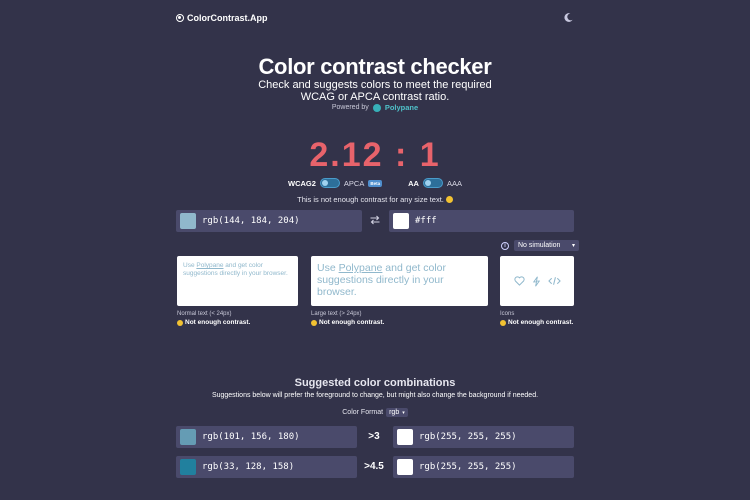 This screenshot has width=750, height=500. What do you see at coordinates (180, 18) in the screenshot?
I see `copyright-logo-icon` at bounding box center [180, 18].